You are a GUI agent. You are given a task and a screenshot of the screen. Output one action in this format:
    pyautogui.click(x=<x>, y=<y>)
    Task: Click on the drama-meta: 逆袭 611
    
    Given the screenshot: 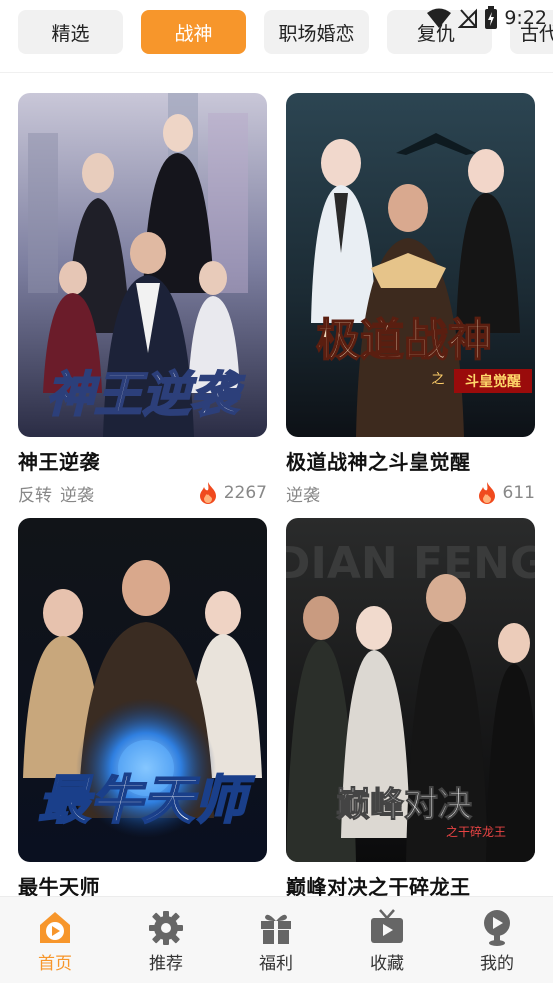 What is the action you would take?
    pyautogui.click(x=410, y=493)
    